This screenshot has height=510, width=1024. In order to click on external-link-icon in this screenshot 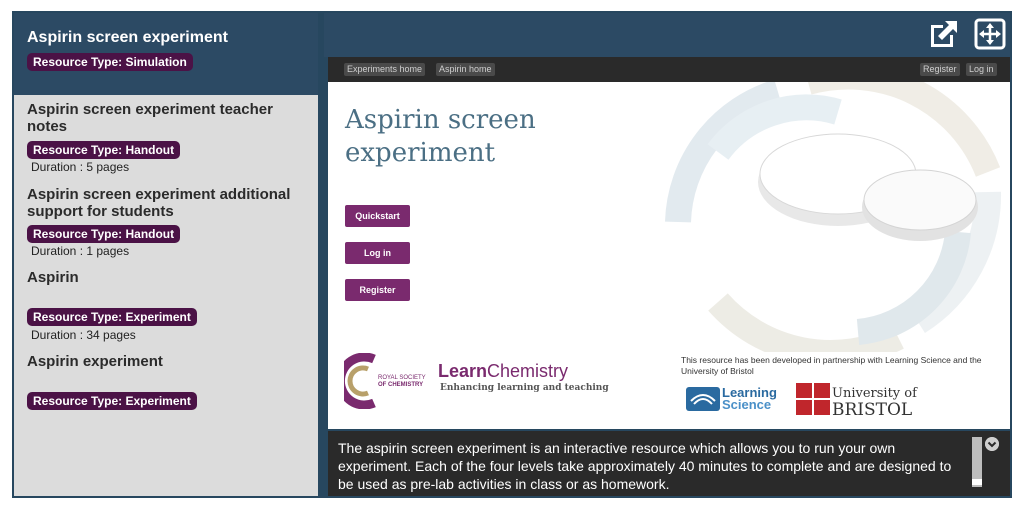, I will do `click(944, 34)`.